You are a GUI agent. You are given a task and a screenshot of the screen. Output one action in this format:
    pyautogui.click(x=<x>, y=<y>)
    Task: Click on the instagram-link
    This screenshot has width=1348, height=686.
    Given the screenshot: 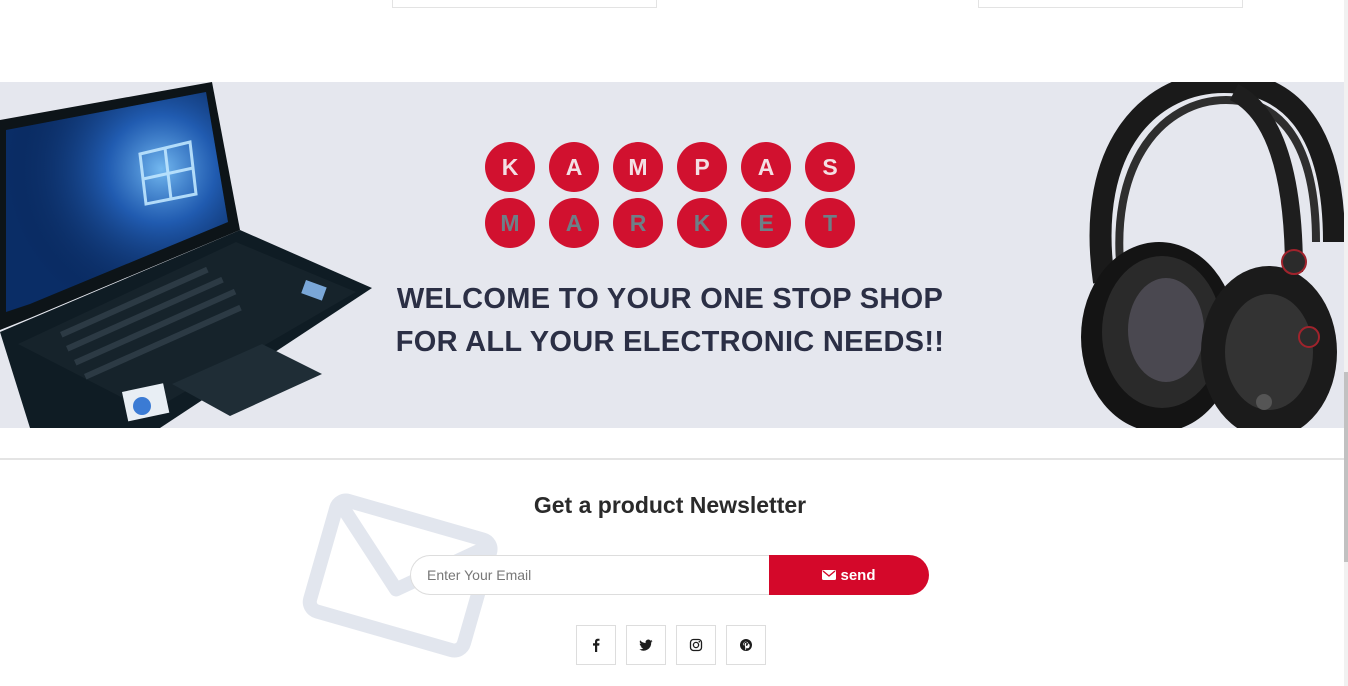 What is the action you would take?
    pyautogui.click(x=696, y=645)
    